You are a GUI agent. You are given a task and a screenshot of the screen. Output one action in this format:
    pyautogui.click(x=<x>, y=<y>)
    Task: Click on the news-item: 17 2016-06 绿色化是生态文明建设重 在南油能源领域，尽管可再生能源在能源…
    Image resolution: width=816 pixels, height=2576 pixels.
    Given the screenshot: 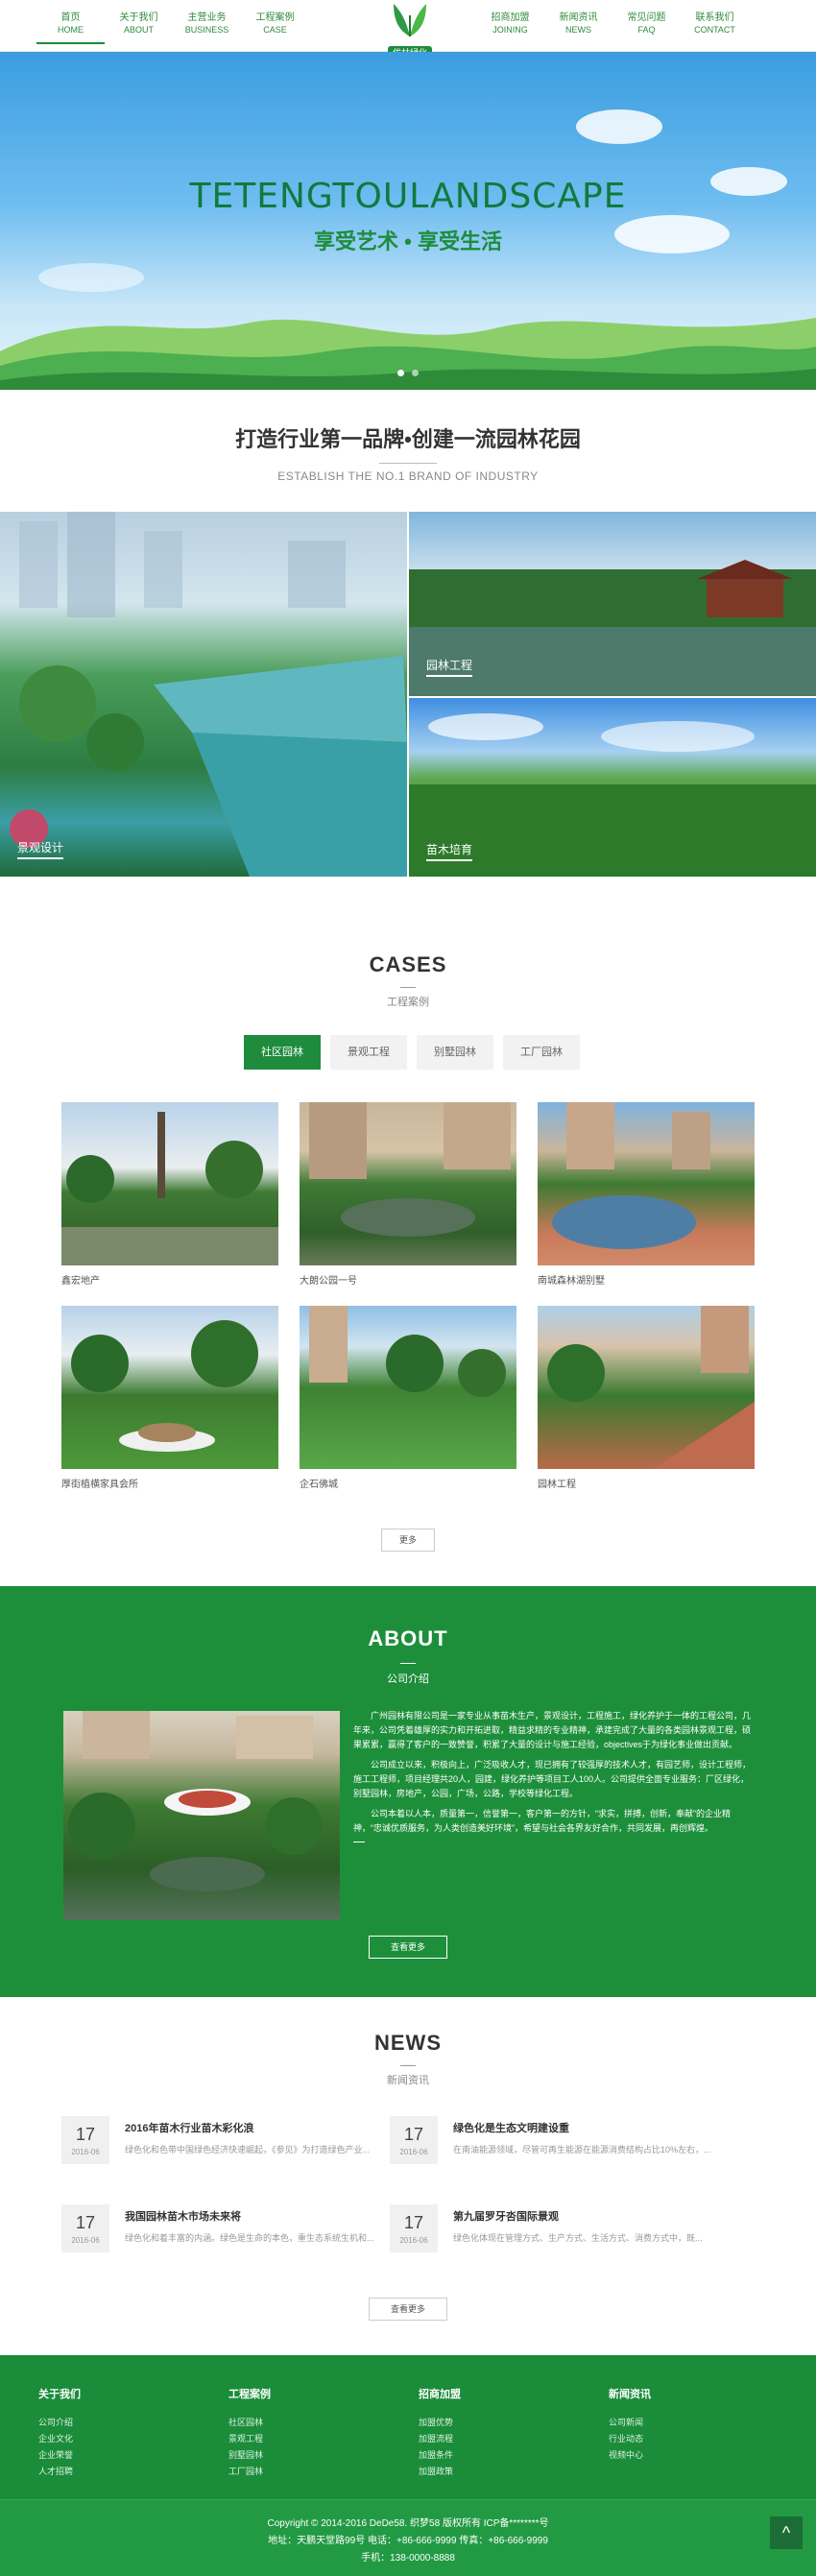 What is the action you would take?
    pyautogui.click(x=562, y=2142)
    